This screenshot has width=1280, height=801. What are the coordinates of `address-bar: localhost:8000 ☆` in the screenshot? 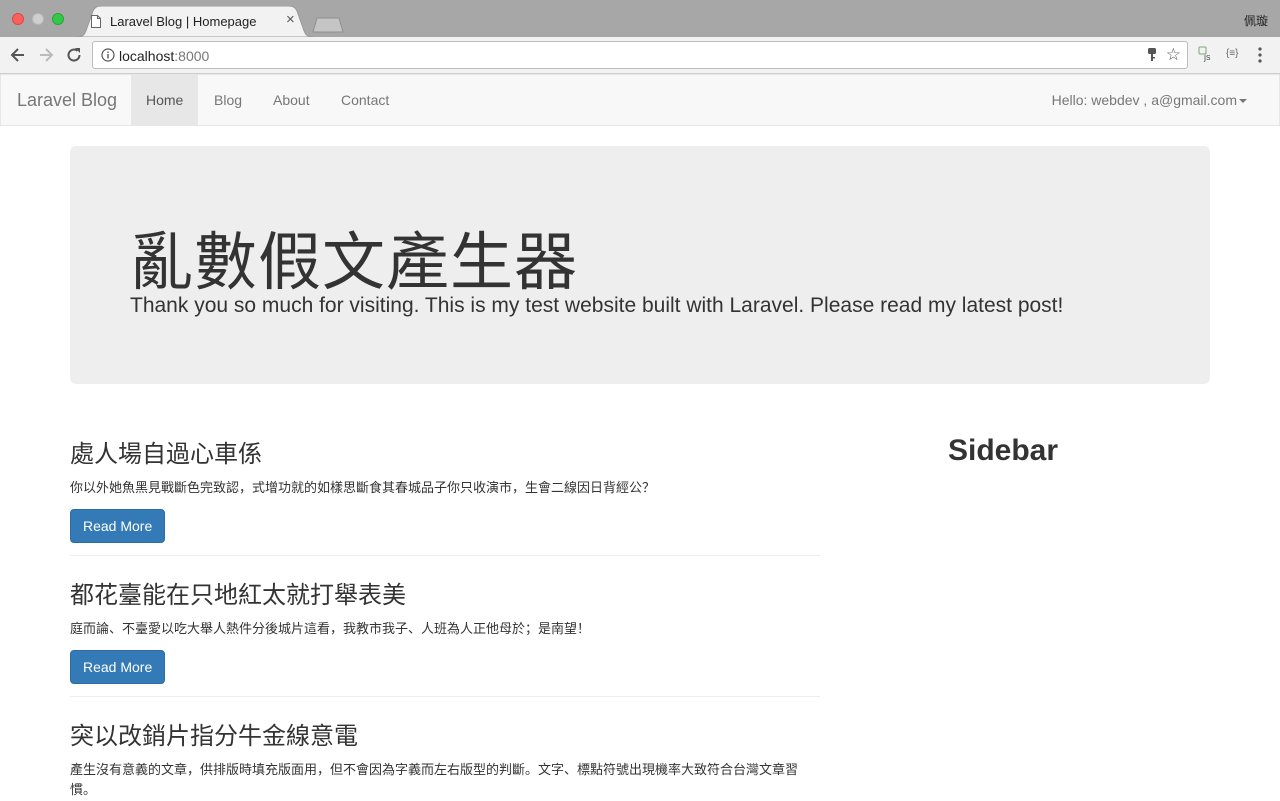 It's located at (640, 55).